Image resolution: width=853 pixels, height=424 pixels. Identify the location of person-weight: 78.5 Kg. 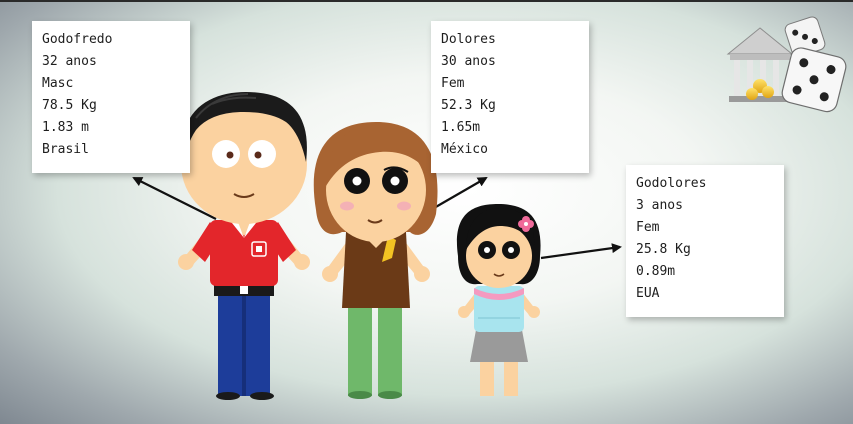
(69, 105).